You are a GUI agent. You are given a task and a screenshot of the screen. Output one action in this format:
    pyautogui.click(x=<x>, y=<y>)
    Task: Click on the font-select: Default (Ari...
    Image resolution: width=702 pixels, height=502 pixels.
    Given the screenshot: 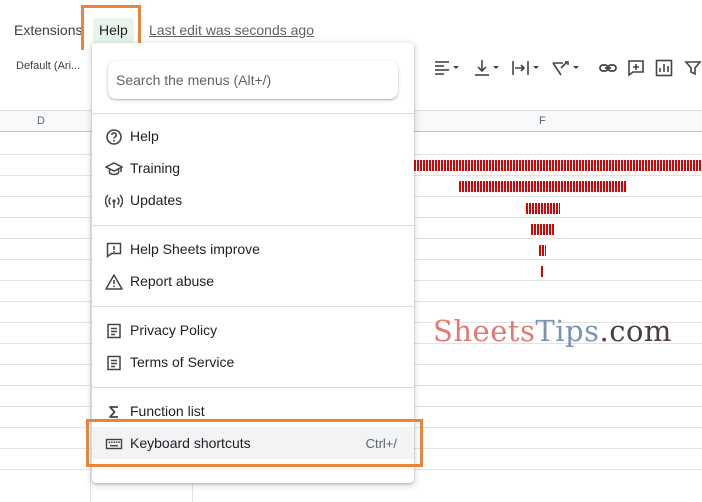 What is the action you would take?
    pyautogui.click(x=48, y=66)
    